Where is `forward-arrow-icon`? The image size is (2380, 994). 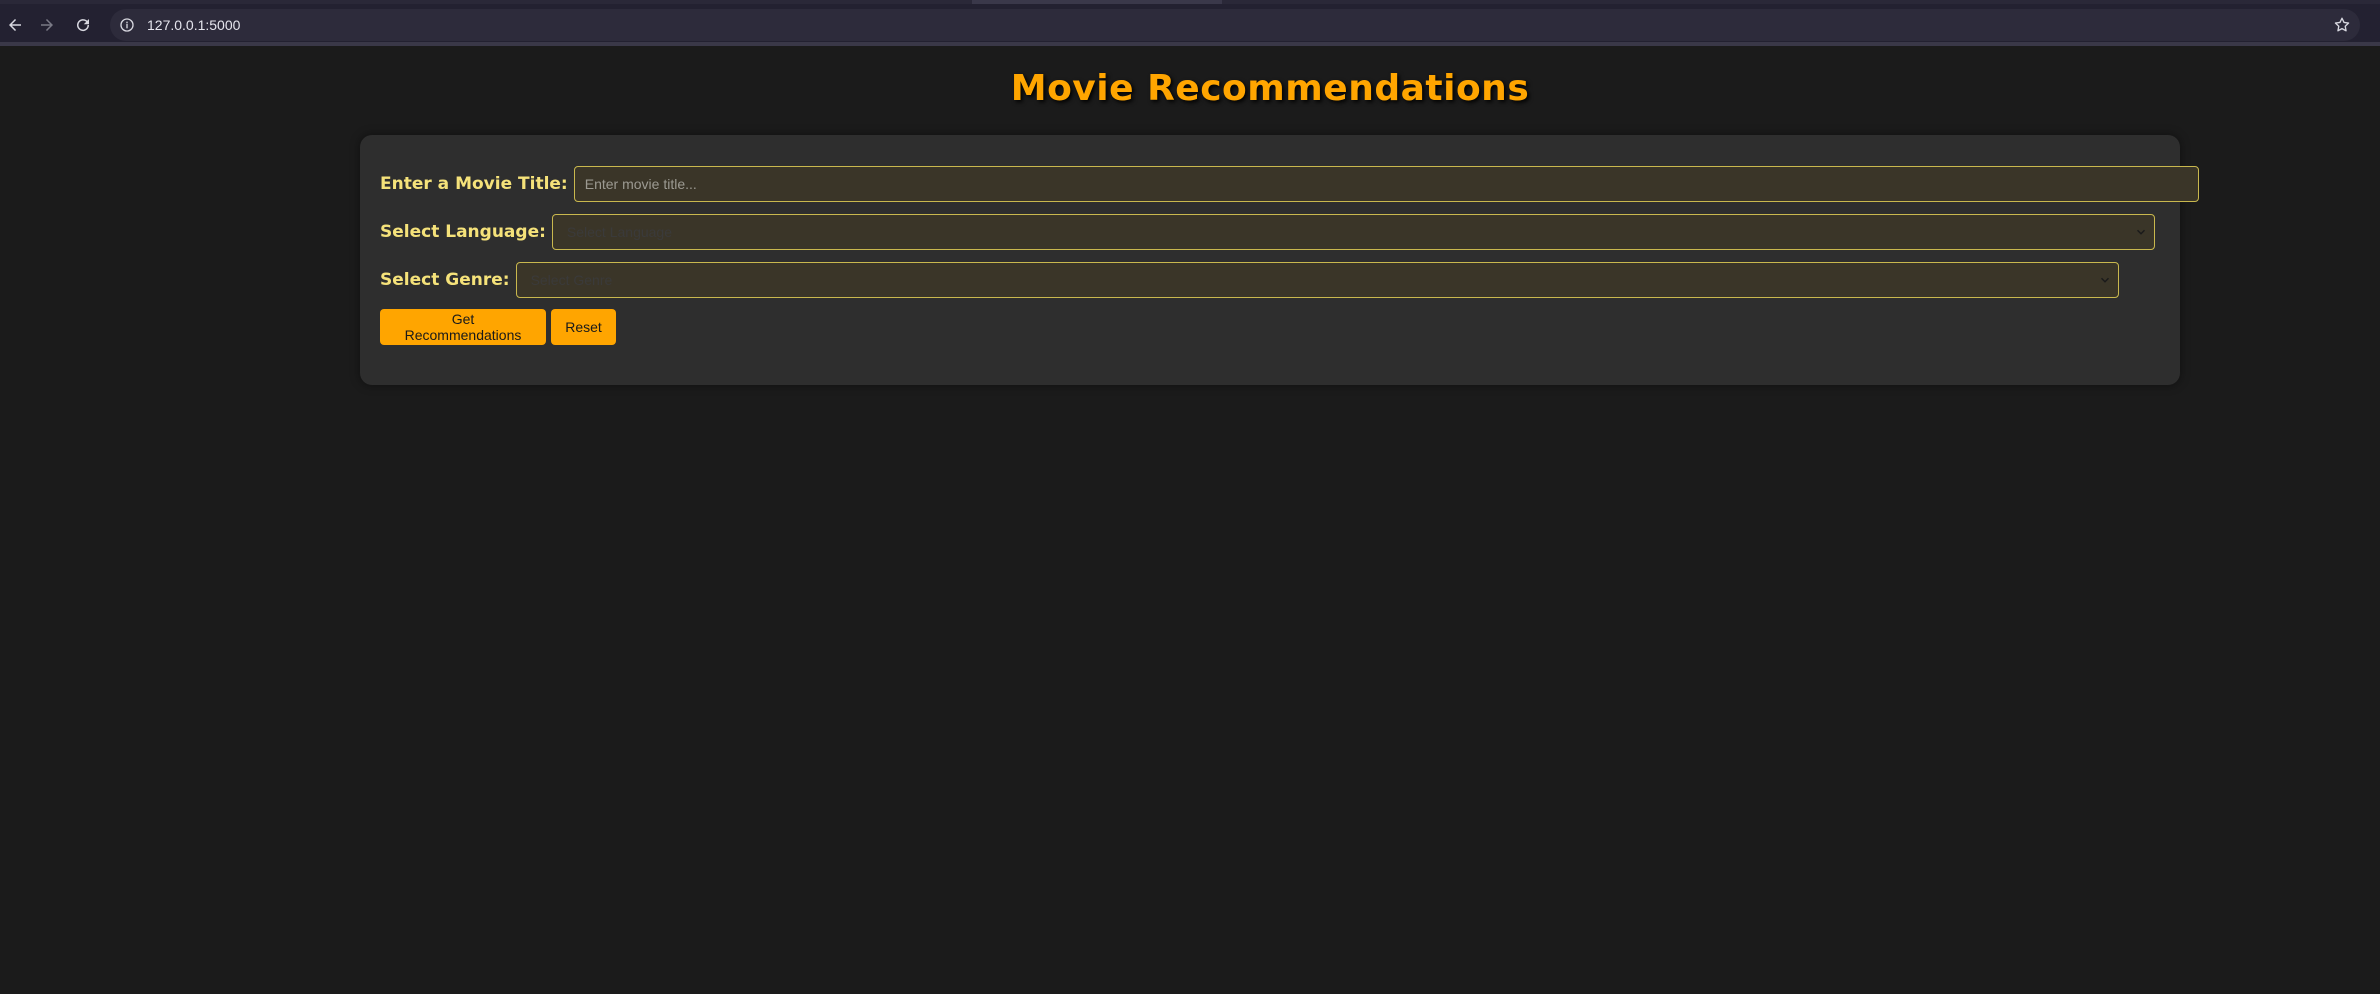
forward-arrow-icon is located at coordinates (47, 25).